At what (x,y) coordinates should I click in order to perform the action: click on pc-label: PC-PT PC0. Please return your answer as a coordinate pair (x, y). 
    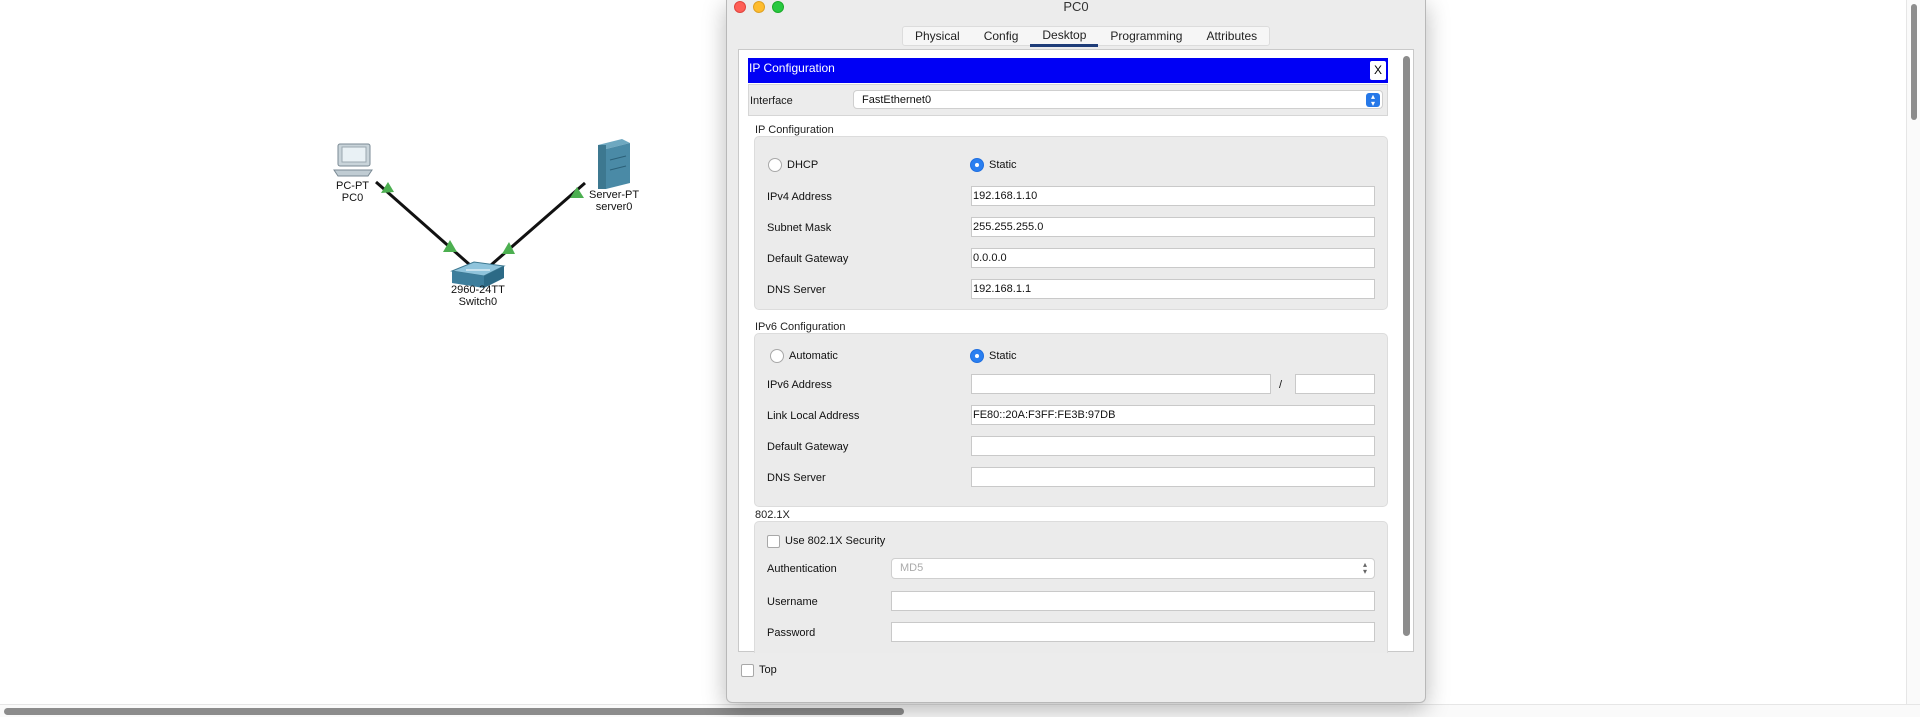
    Looking at the image, I should click on (352, 192).